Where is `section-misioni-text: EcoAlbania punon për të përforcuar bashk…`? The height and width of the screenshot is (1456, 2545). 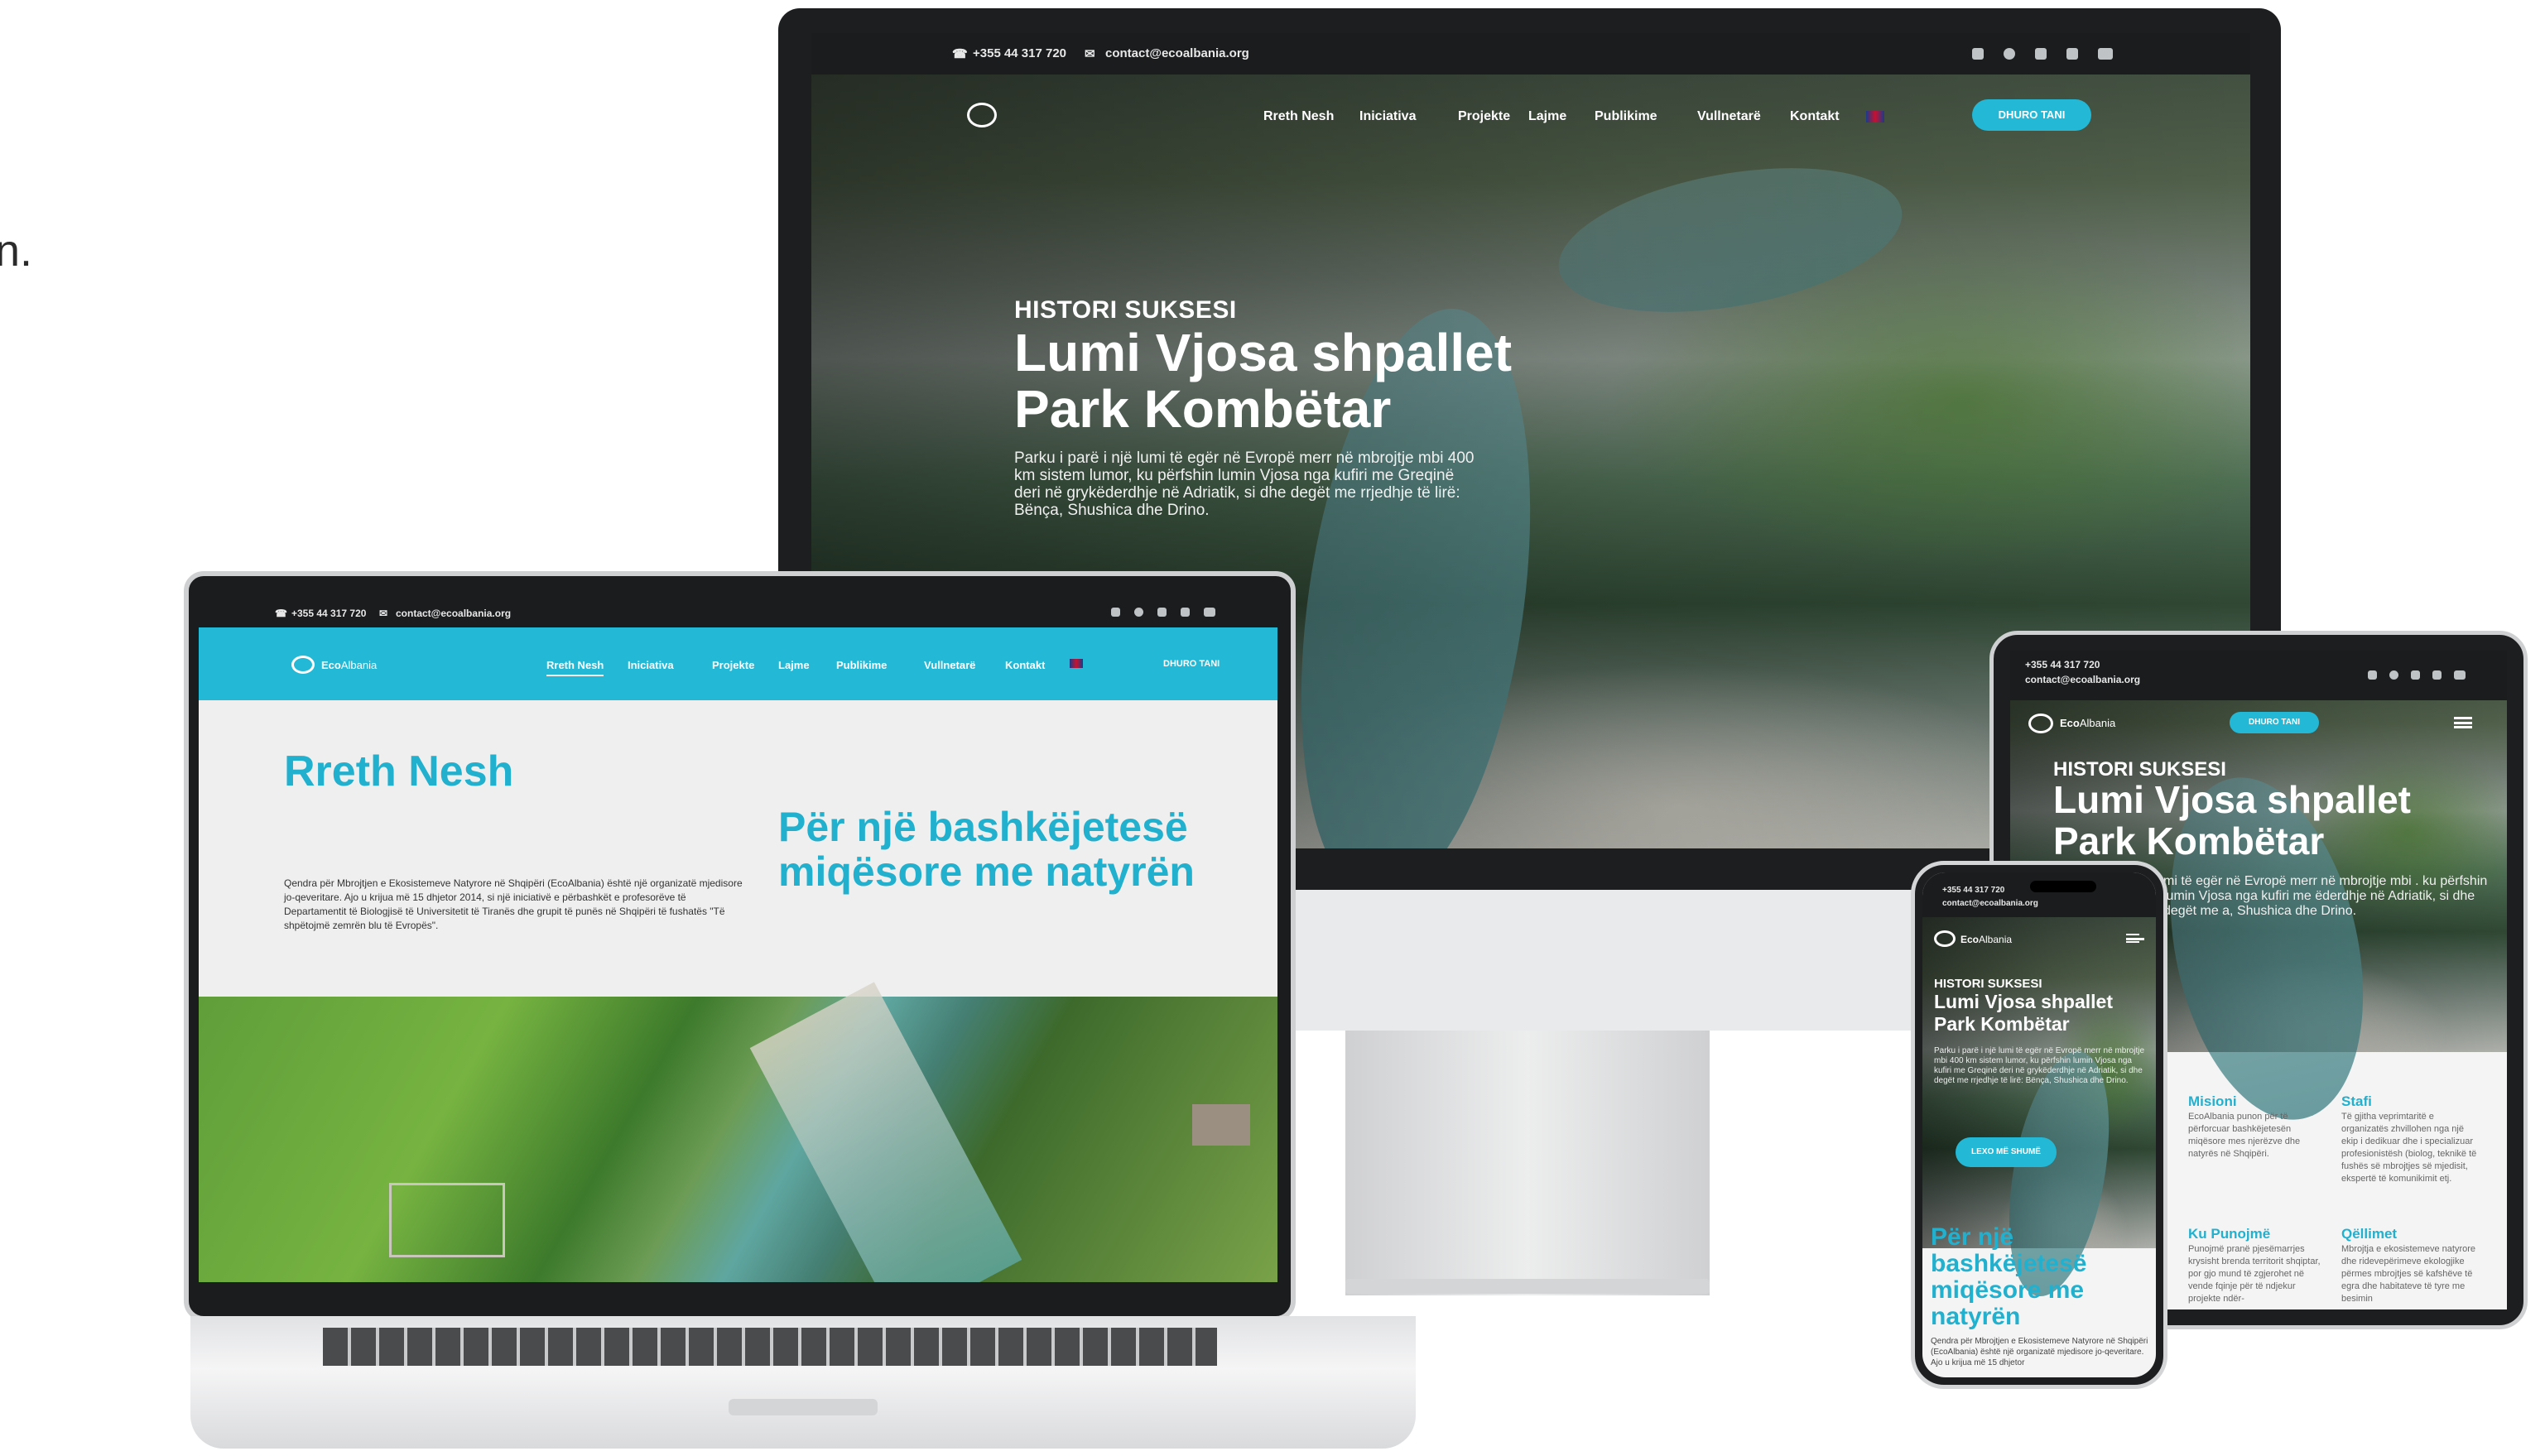 section-misioni-text: EcoAlbania punon për të përforcuar bashk… is located at coordinates (2244, 1135).